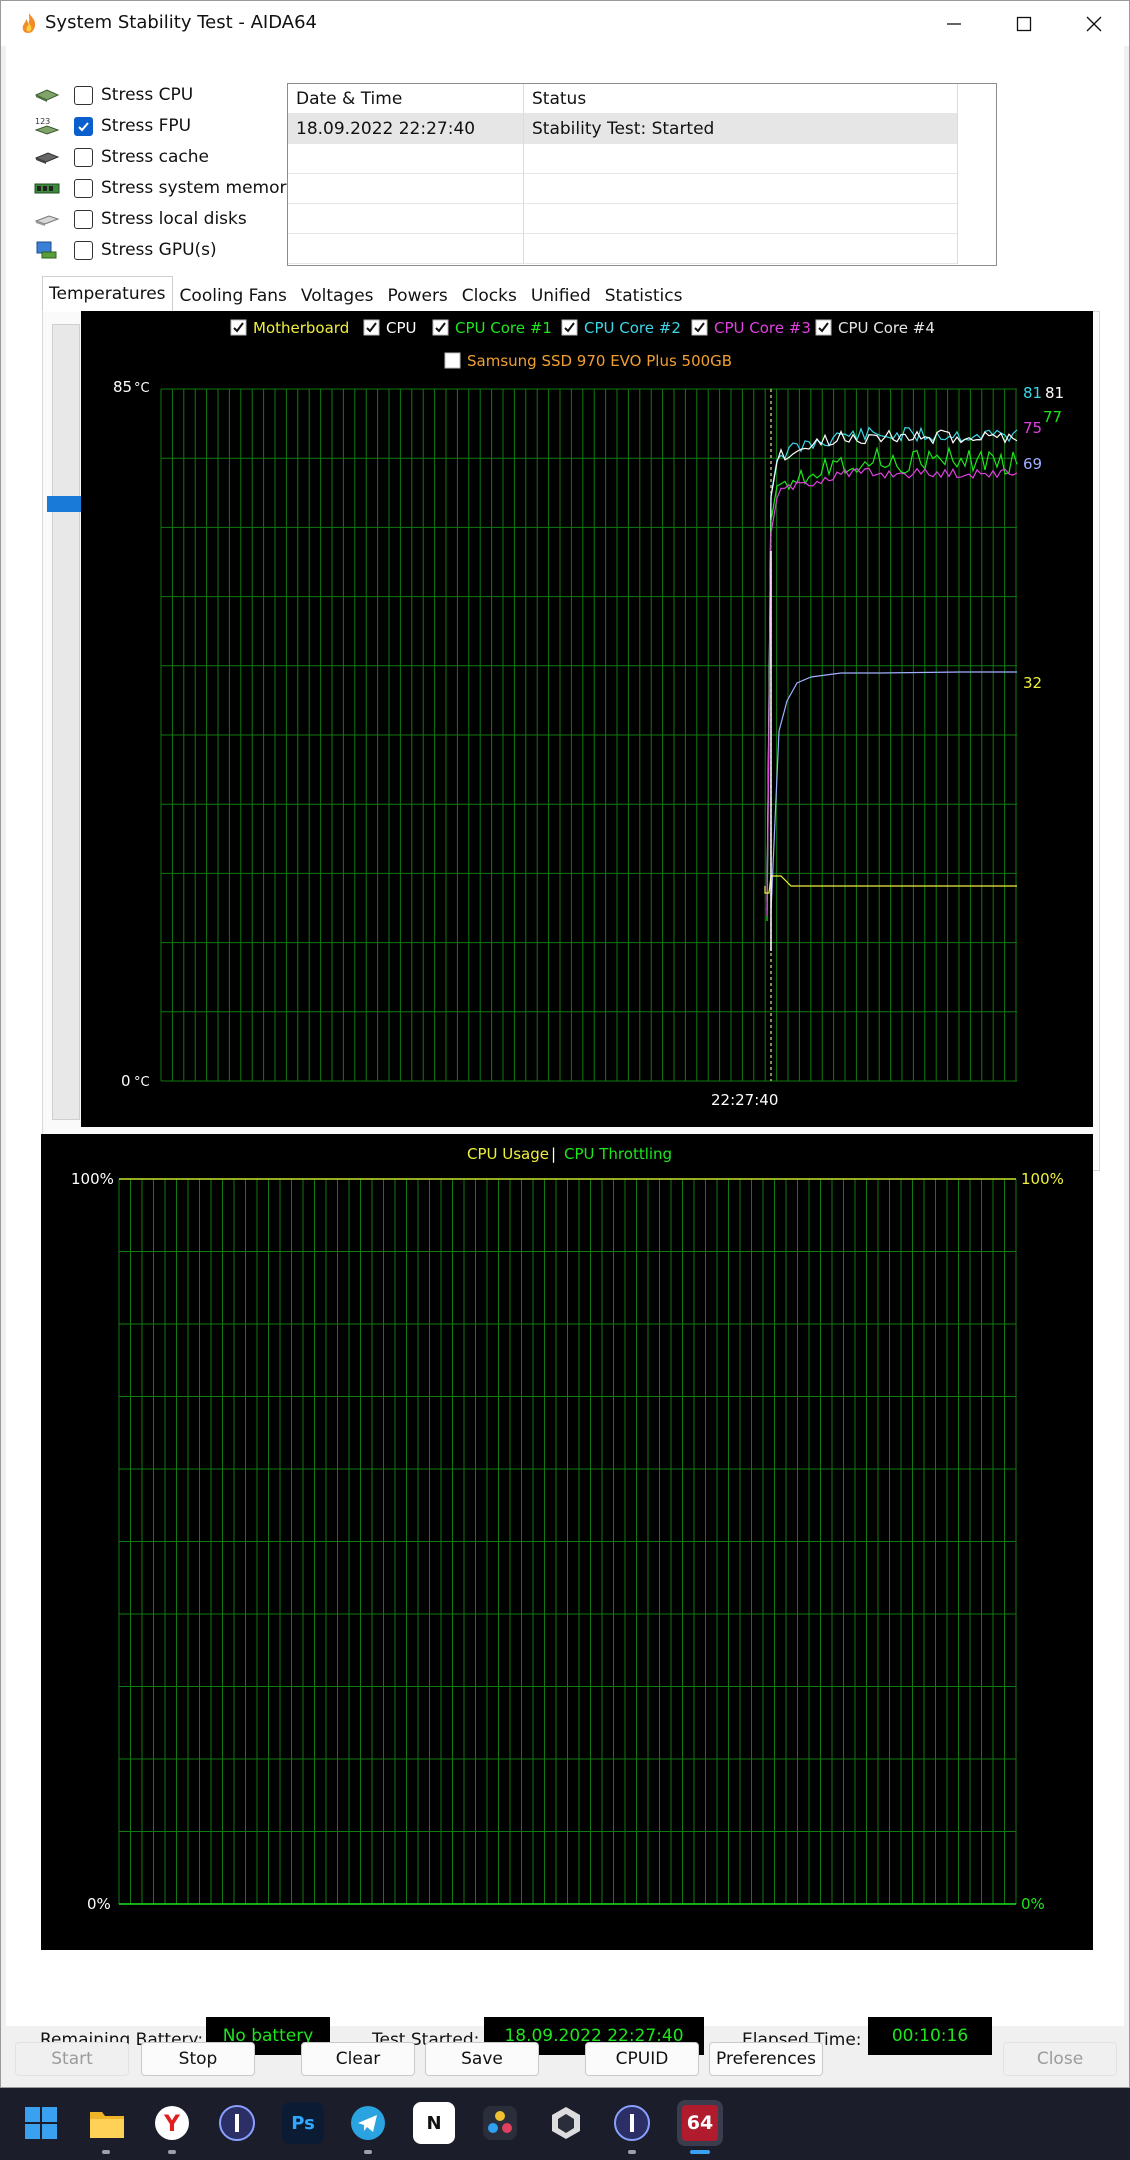  What do you see at coordinates (83, 95) in the screenshot?
I see `stress-cpu-checkbox` at bounding box center [83, 95].